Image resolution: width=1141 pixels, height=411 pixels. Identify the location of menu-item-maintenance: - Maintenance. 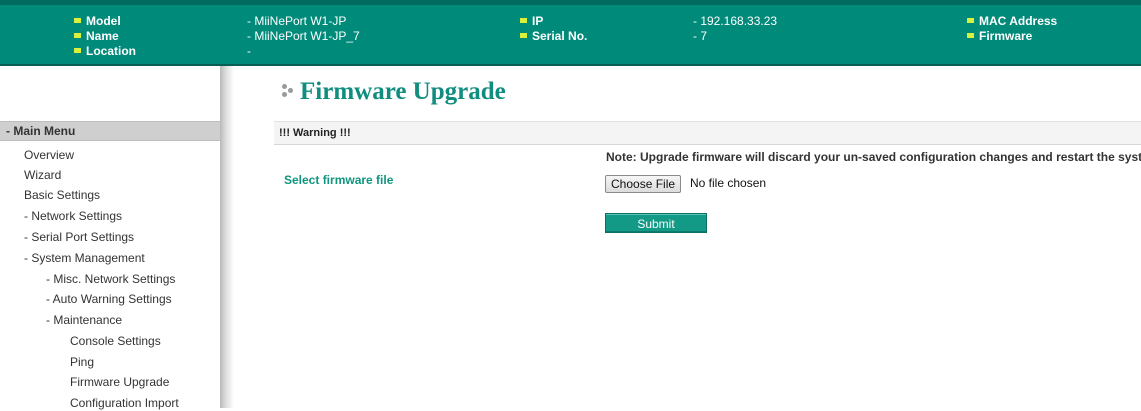
(84, 320).